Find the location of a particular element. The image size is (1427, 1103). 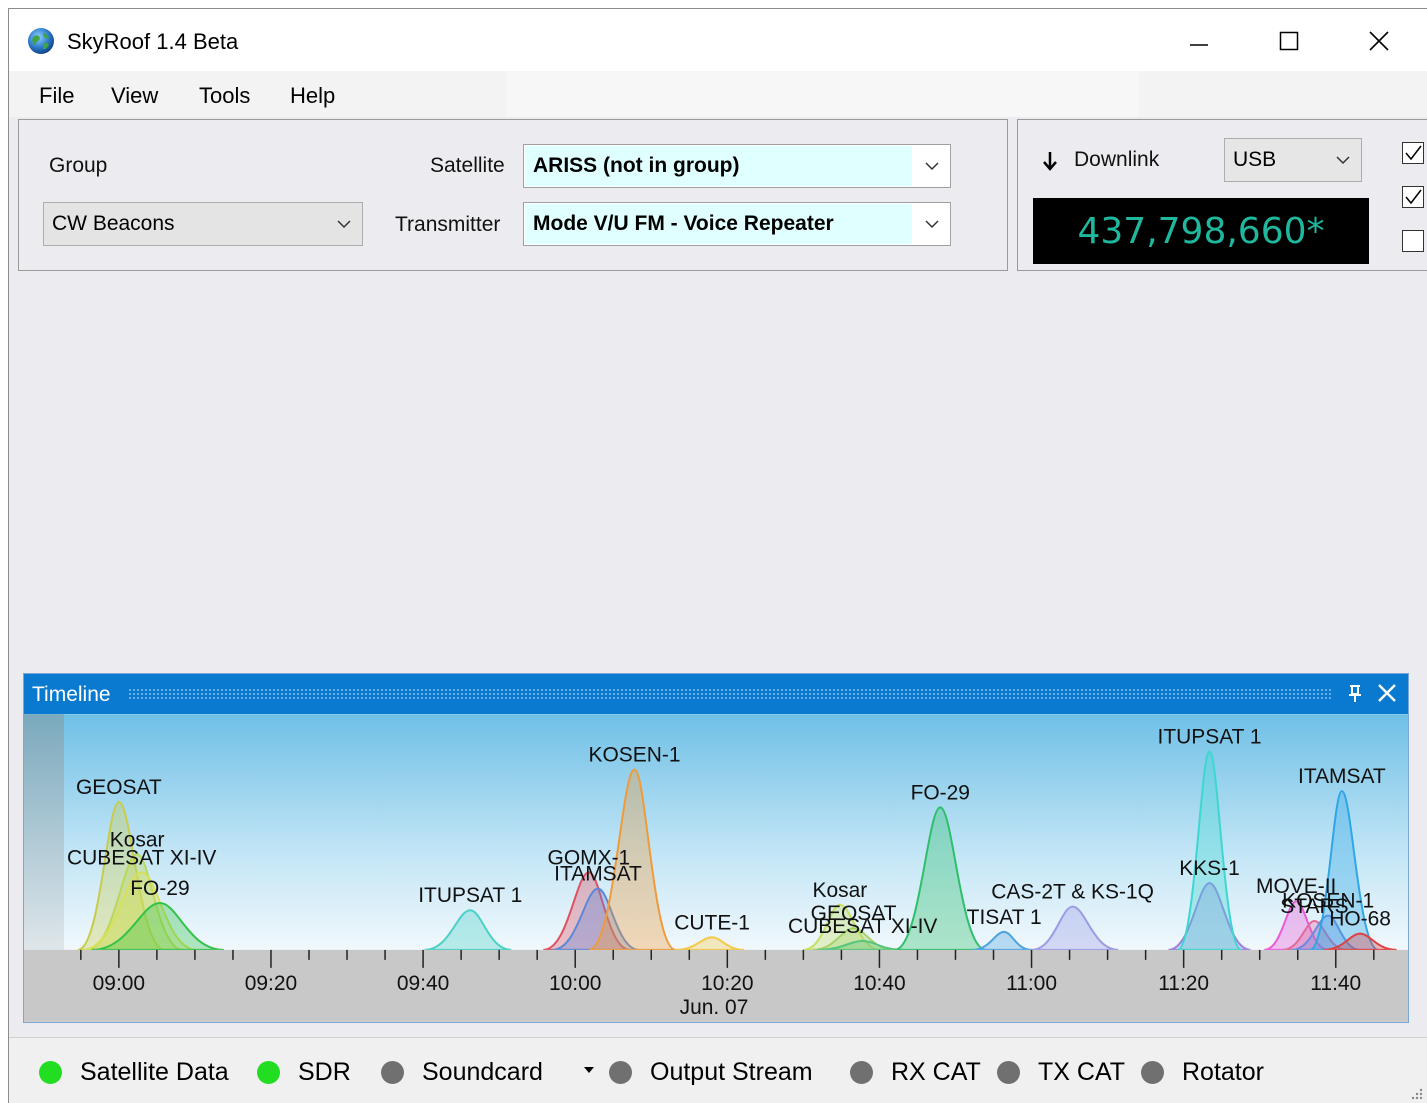

transmitter-label: Transmitter is located at coordinates (448, 224).